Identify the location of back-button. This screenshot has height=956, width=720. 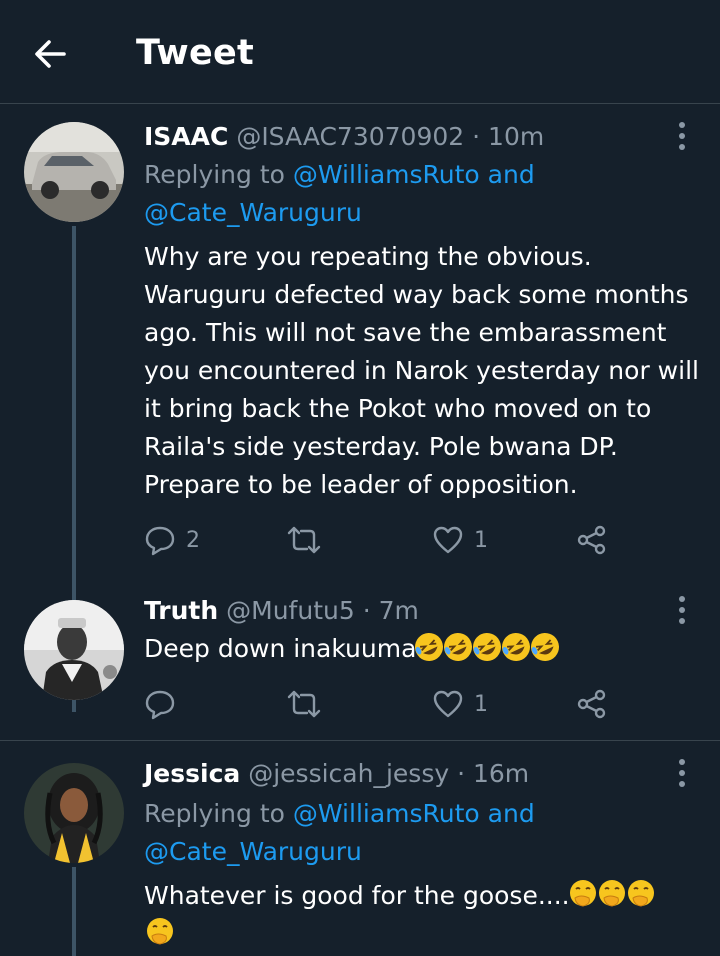
(50, 54).